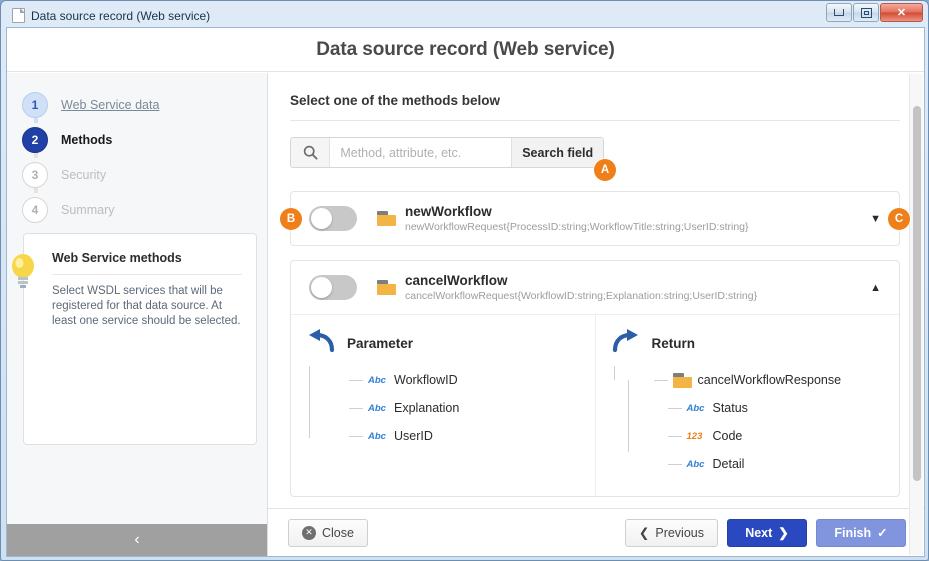  I want to click on page-scrollbar-thumb, so click(917, 293).